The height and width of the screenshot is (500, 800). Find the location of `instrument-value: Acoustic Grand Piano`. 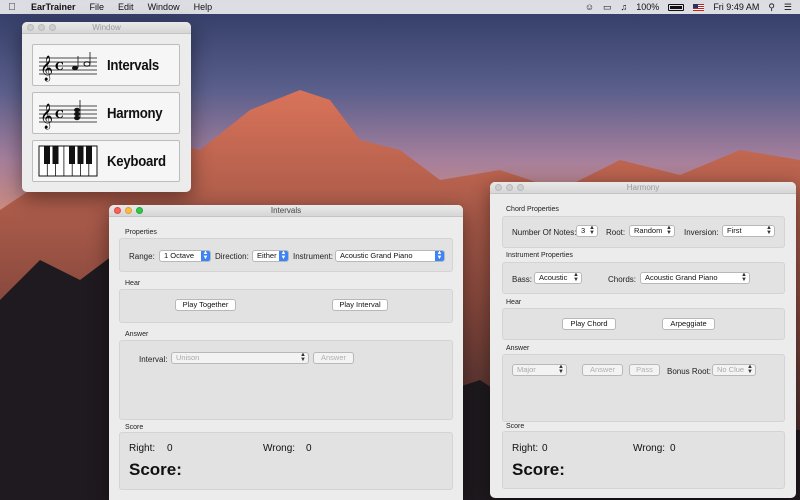

instrument-value: Acoustic Grand Piano is located at coordinates (376, 255).